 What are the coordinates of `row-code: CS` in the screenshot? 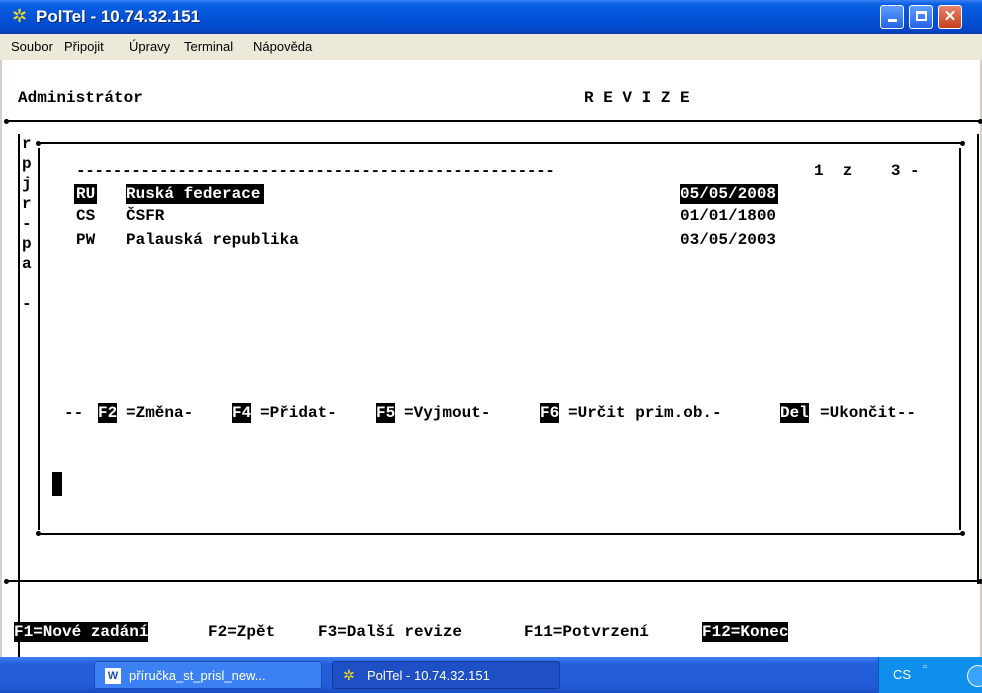 It's located at (86, 216).